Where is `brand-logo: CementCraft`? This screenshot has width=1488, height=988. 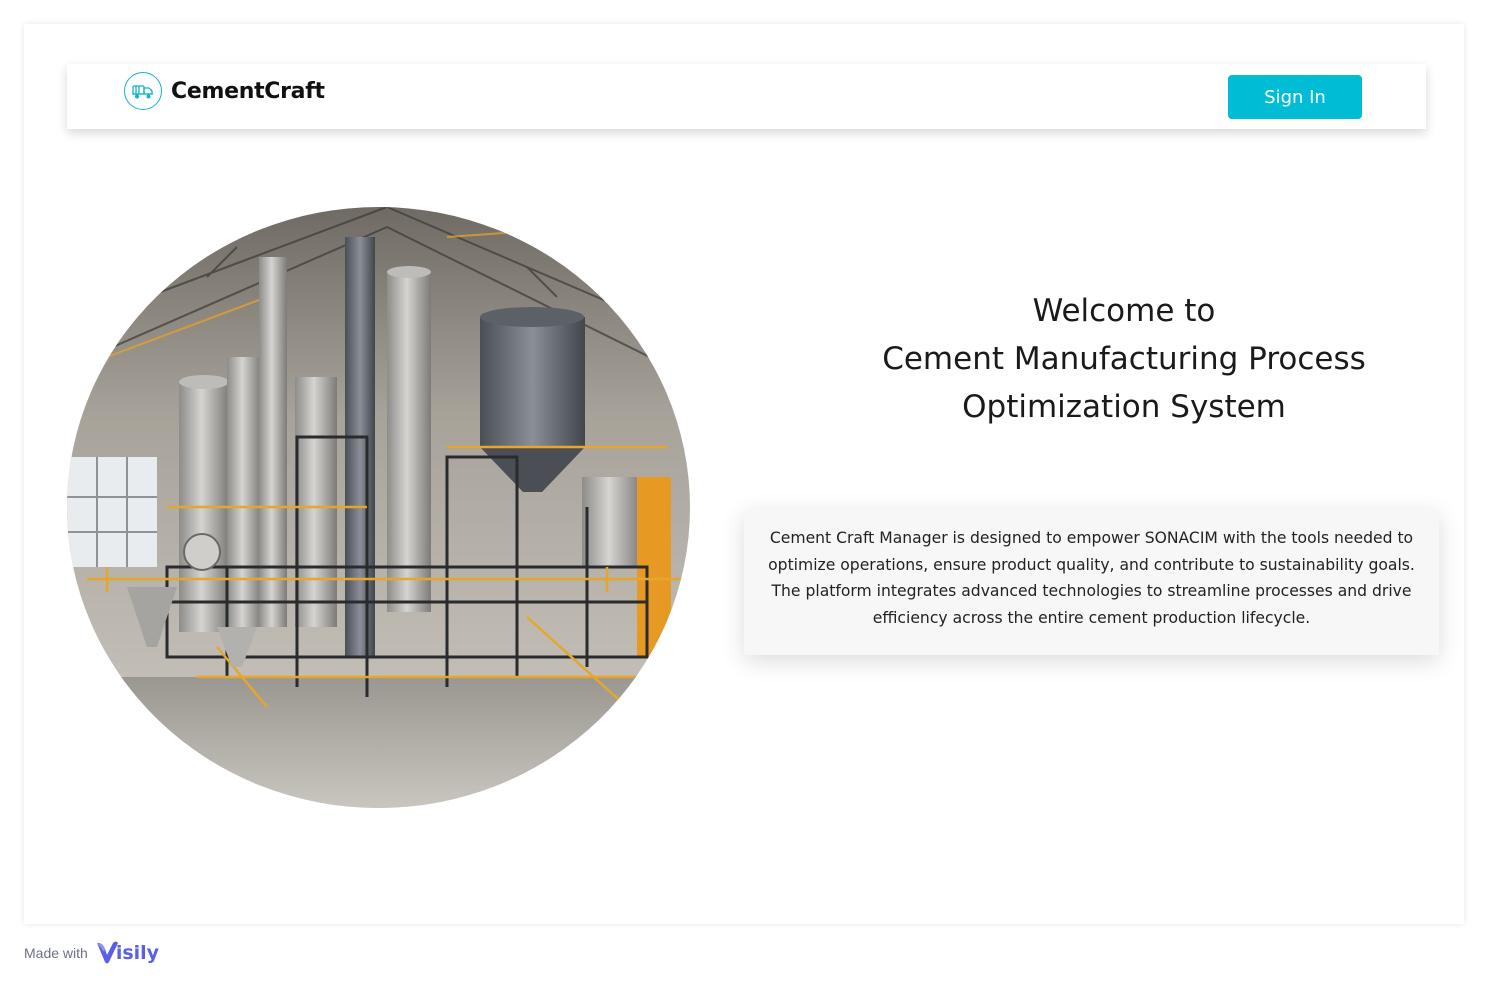
brand-logo: CementCraft is located at coordinates (224, 91).